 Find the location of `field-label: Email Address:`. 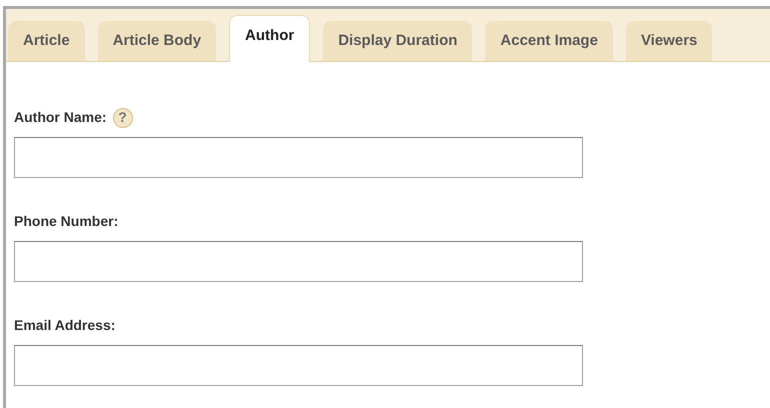

field-label: Email Address: is located at coordinates (65, 325).